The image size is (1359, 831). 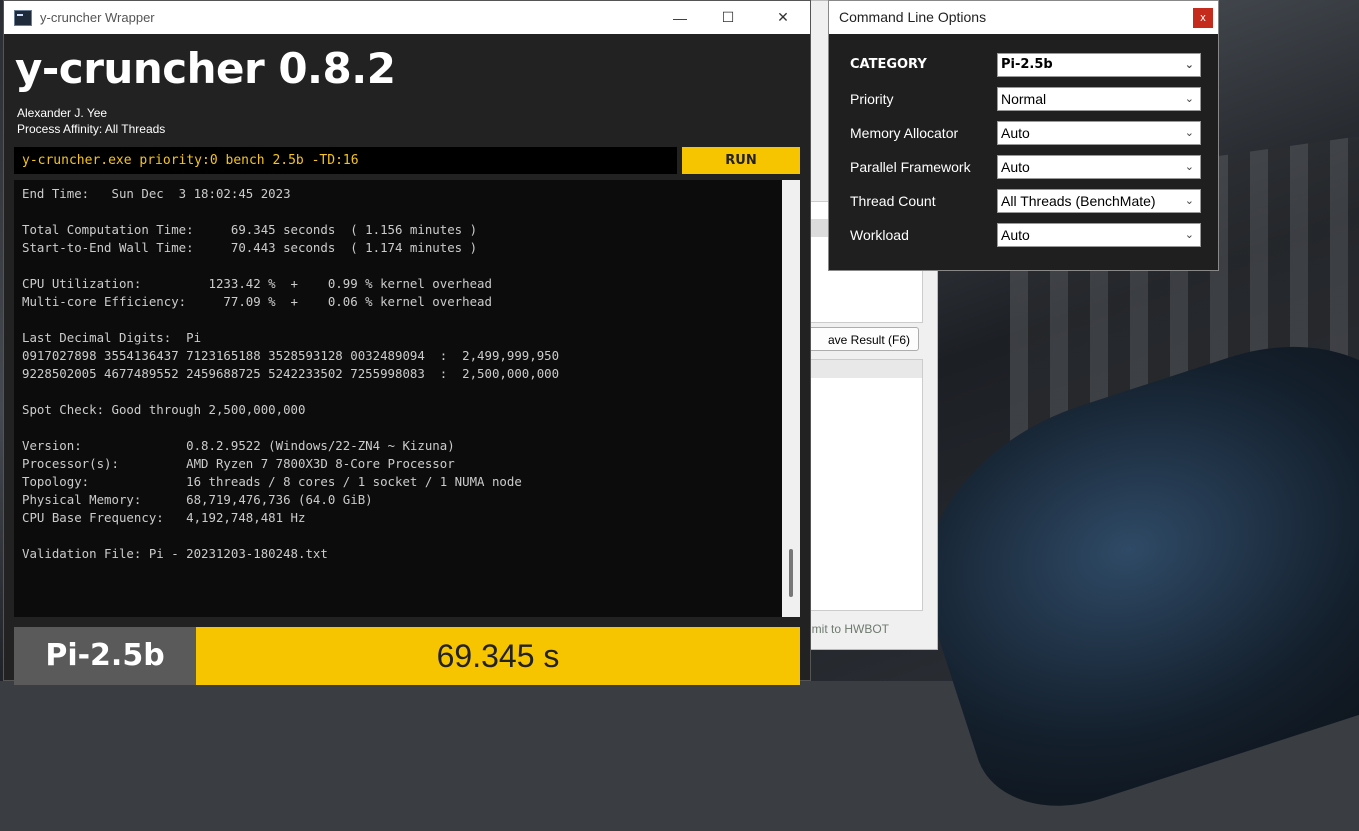 What do you see at coordinates (879, 235) in the screenshot?
I see `workload-label: Workload` at bounding box center [879, 235].